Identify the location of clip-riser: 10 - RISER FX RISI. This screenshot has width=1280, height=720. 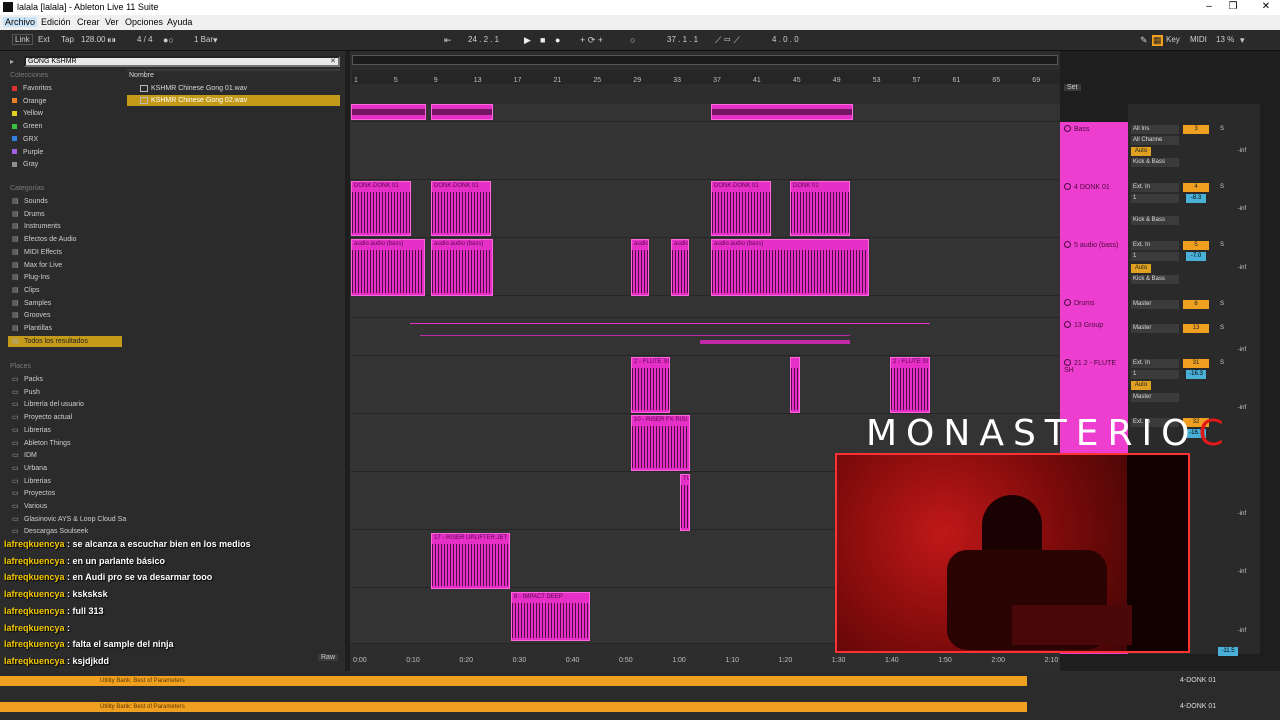
(660, 443).